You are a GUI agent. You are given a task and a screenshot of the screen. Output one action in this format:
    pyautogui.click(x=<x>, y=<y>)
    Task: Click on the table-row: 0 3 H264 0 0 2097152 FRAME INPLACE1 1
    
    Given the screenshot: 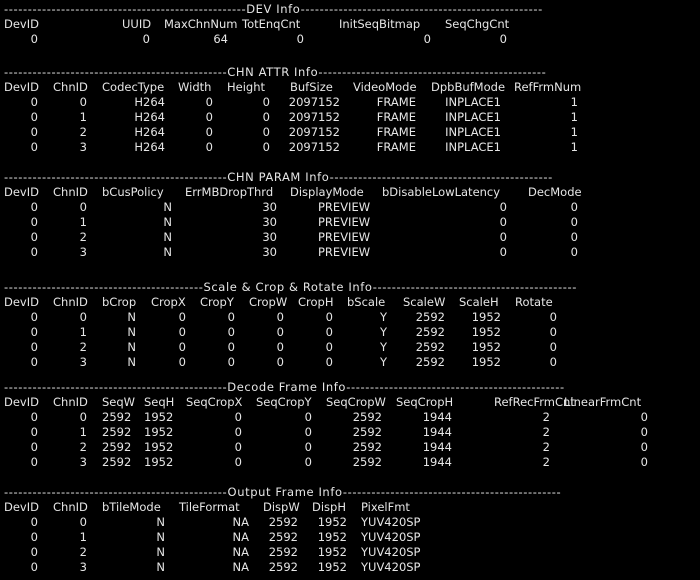 What is the action you would take?
    pyautogui.click(x=350, y=147)
    